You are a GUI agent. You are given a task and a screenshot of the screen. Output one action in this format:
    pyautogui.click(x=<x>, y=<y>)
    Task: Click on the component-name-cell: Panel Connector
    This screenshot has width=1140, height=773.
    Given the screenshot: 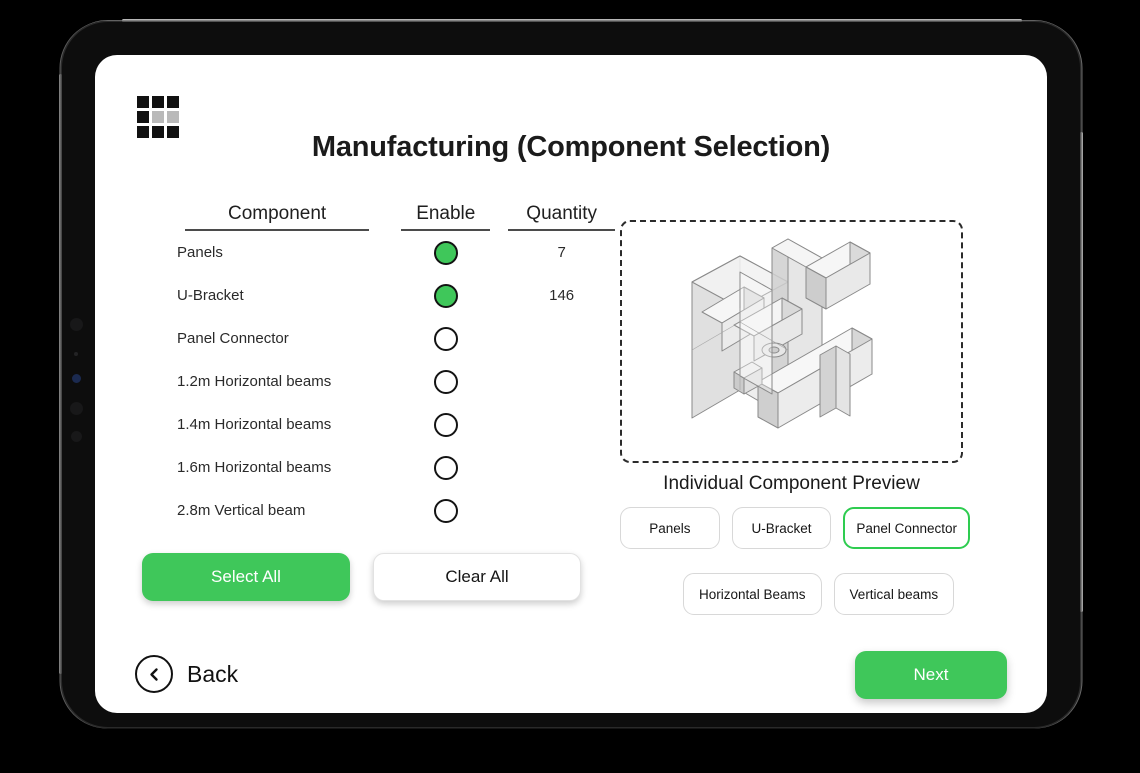 What is the action you would take?
    pyautogui.click(x=233, y=338)
    